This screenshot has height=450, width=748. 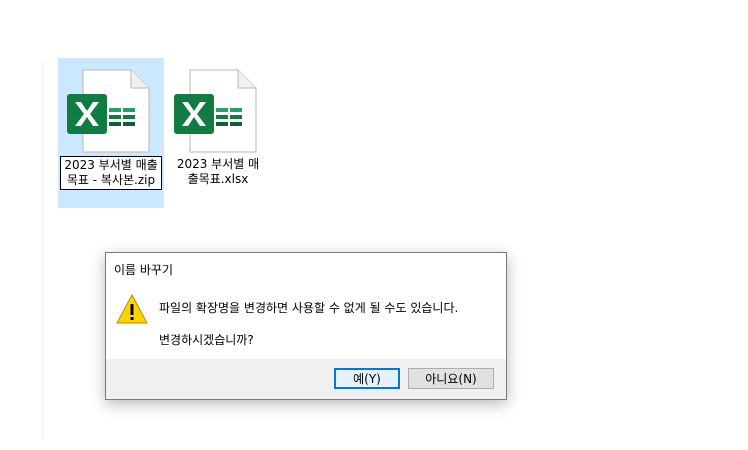 What do you see at coordinates (42, 250) in the screenshot?
I see `pane-divider` at bounding box center [42, 250].